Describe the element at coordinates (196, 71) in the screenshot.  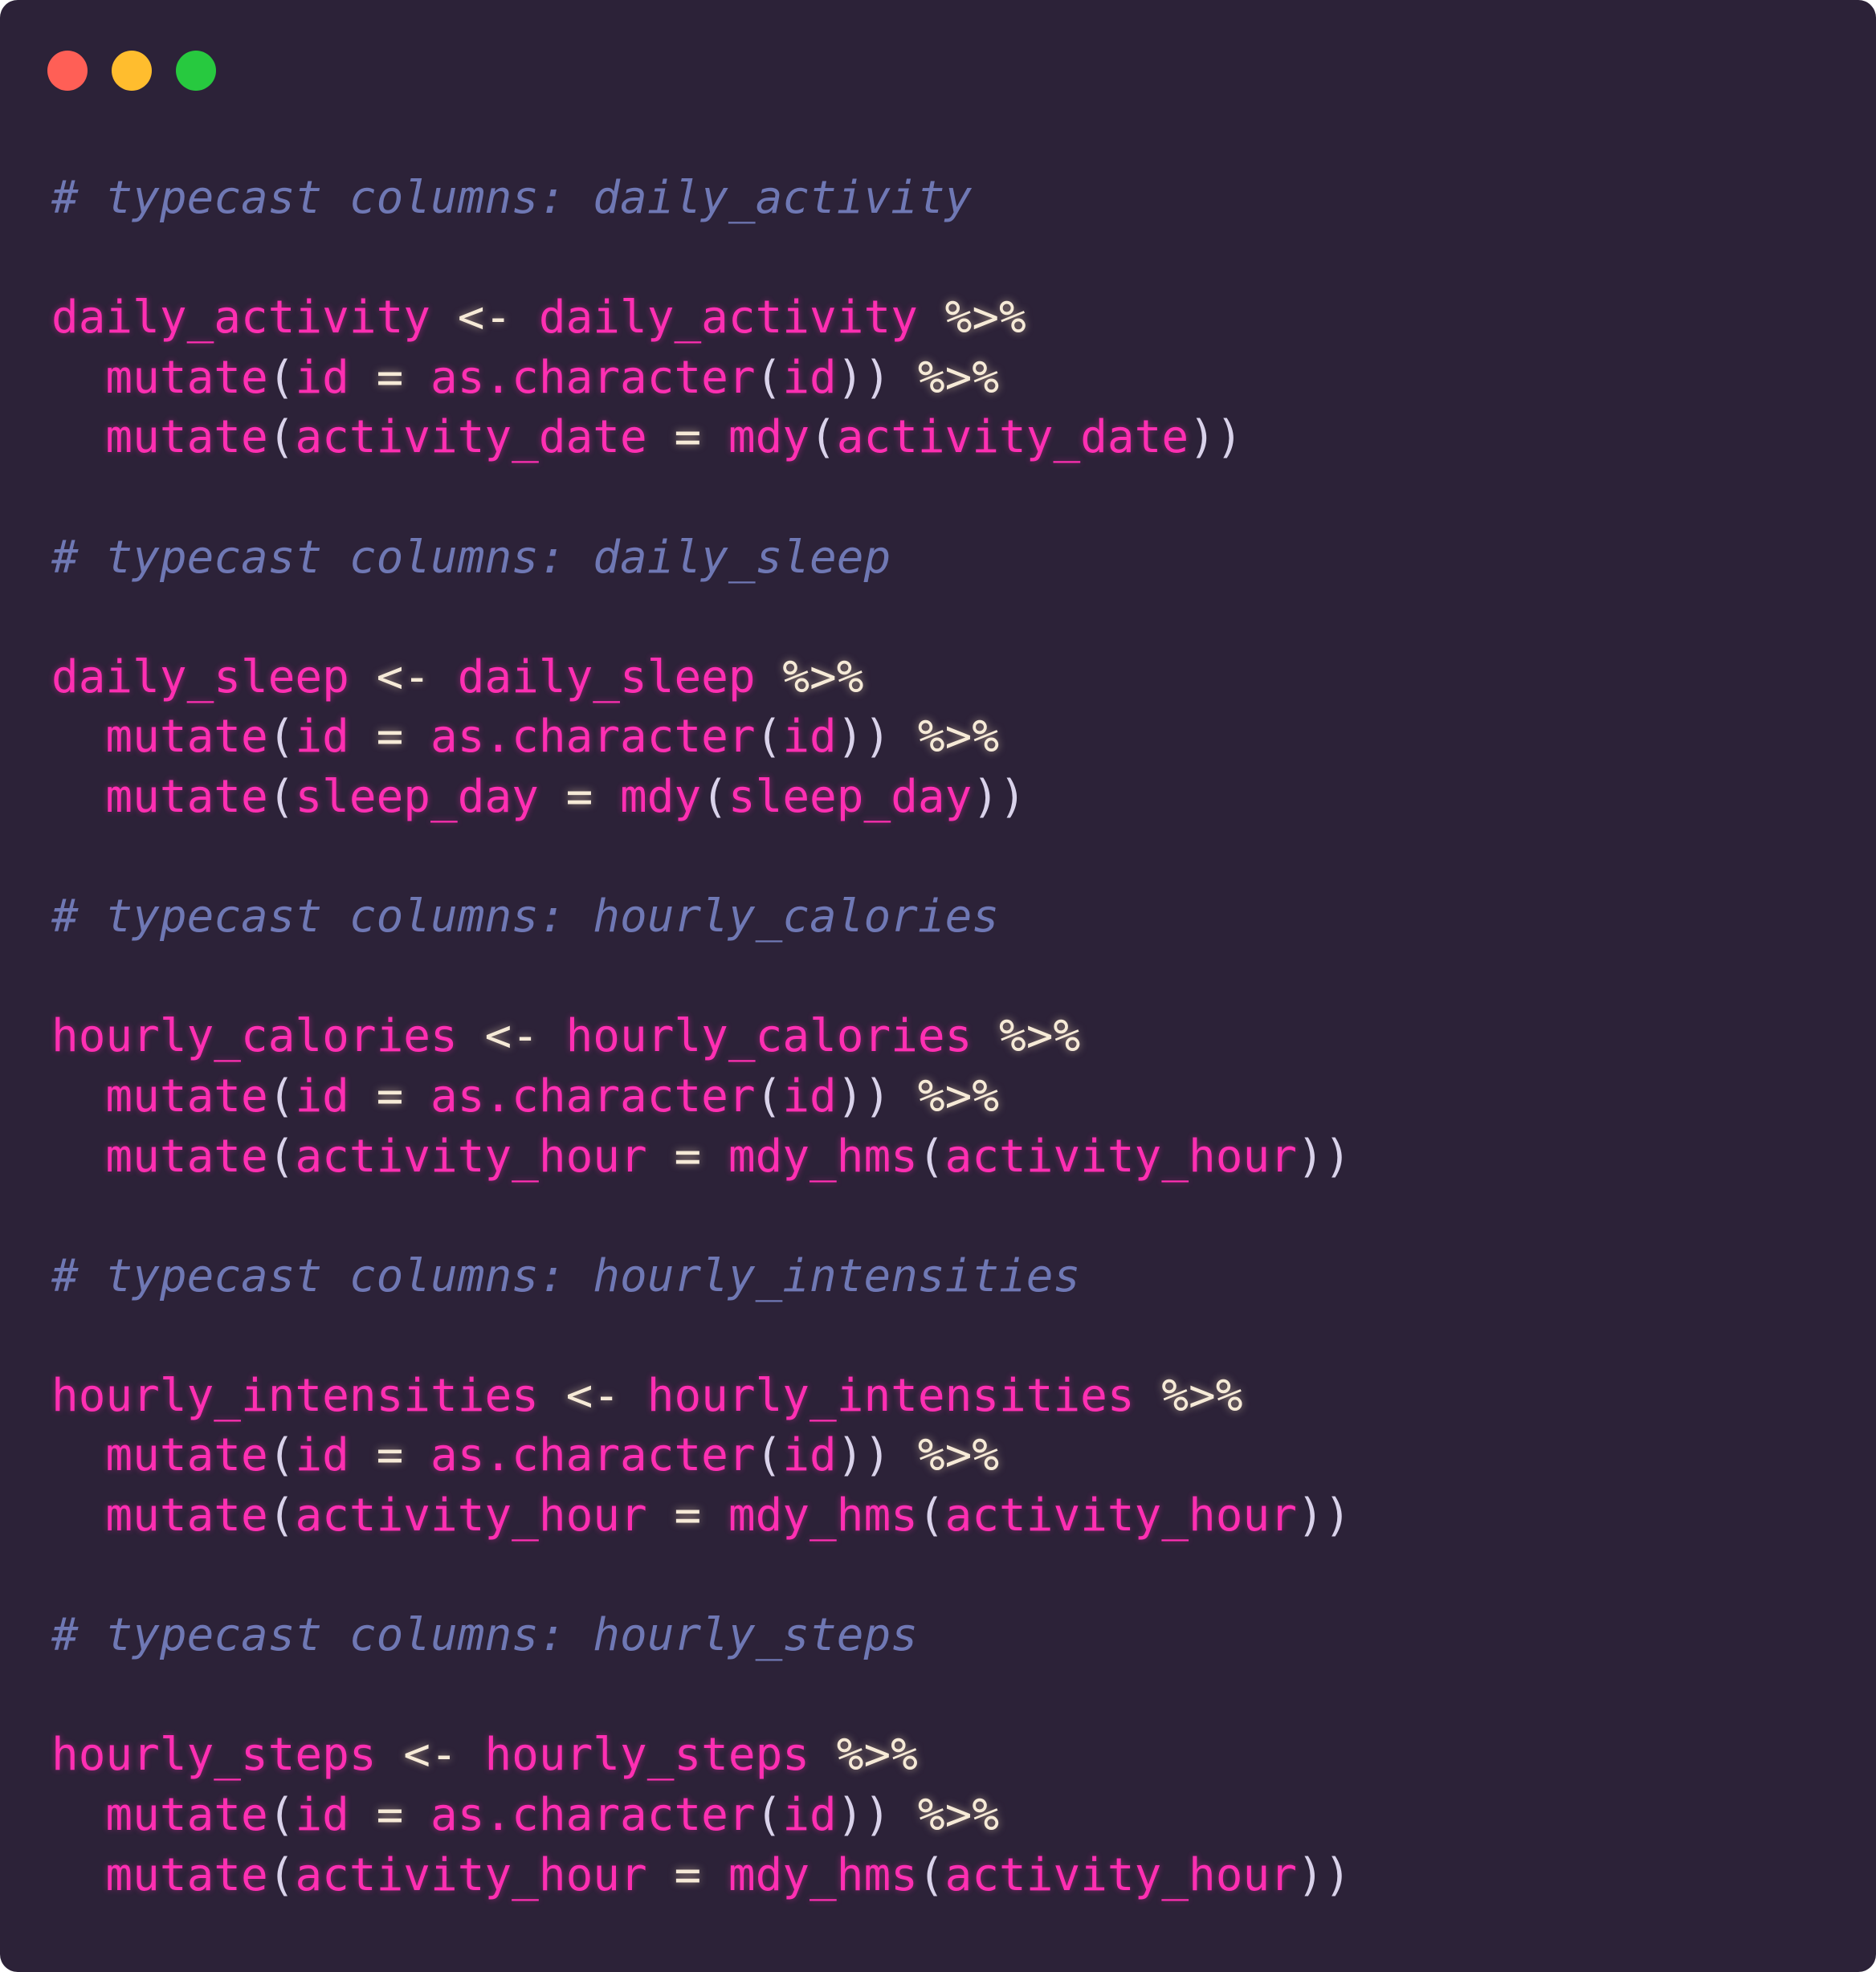
I see `maximize-button` at that location.